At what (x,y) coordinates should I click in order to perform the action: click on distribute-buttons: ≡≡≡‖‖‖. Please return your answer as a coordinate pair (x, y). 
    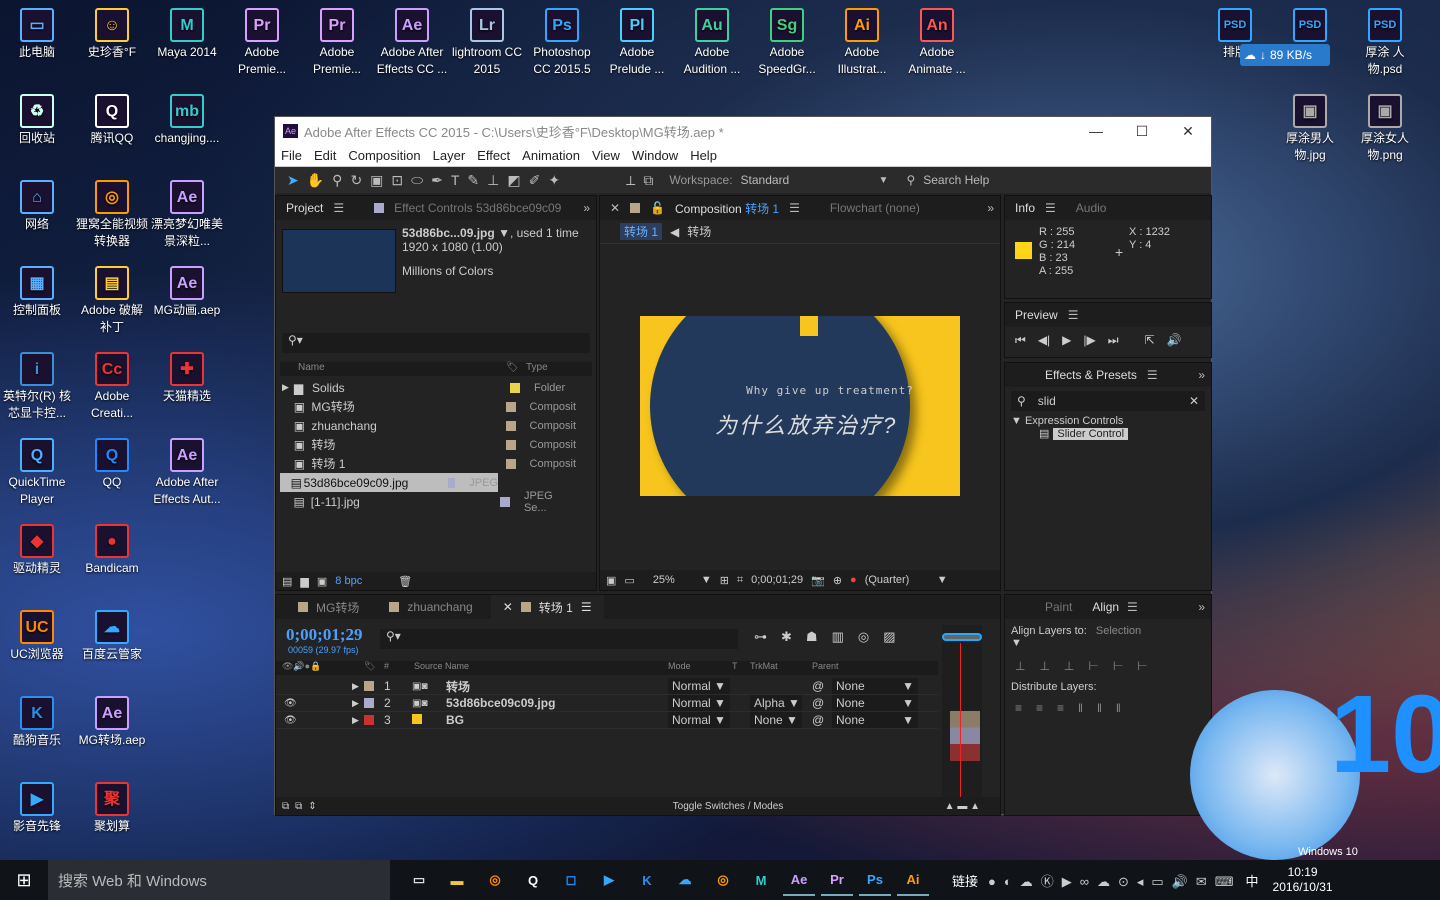
    Looking at the image, I should click on (1108, 708).